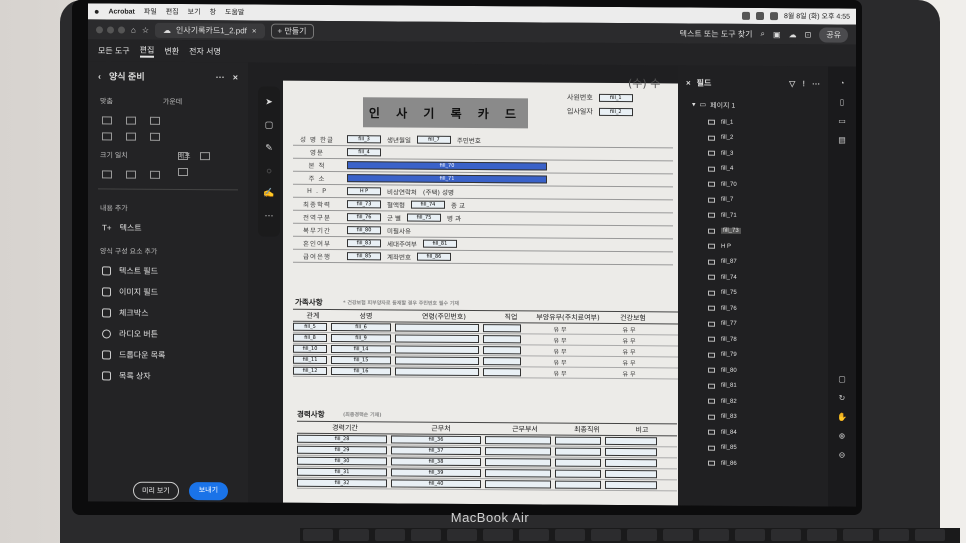 The image size is (966, 543). What do you see at coordinates (364, 256) in the screenshot?
I see `form-field: fill_85` at bounding box center [364, 256].